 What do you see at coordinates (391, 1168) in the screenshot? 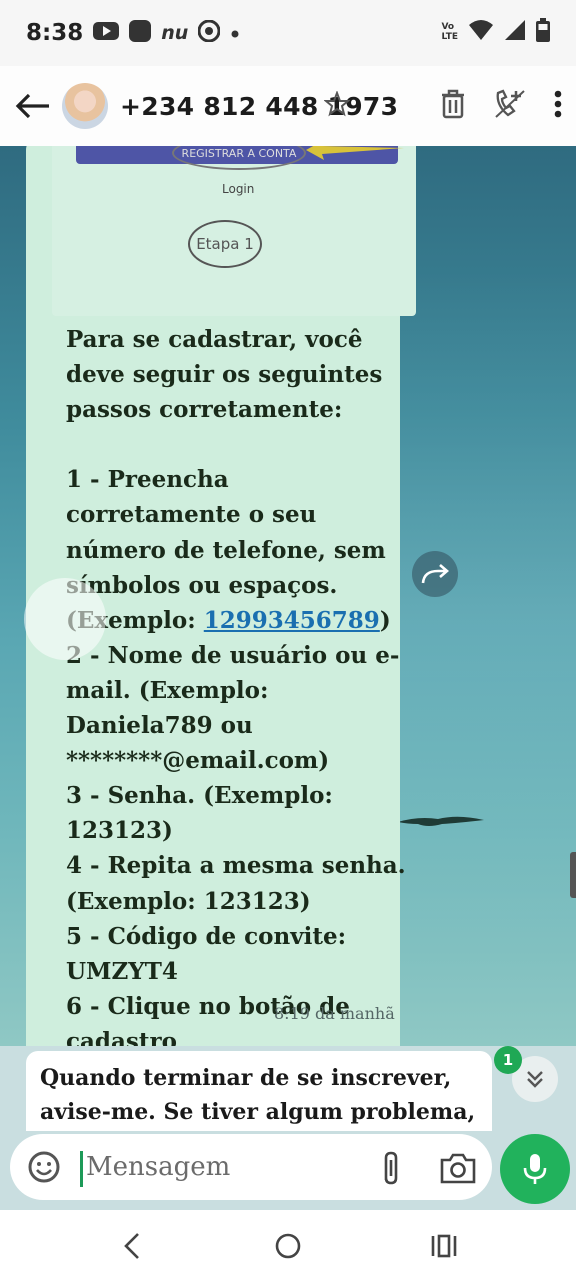
I see `attach-icon` at bounding box center [391, 1168].